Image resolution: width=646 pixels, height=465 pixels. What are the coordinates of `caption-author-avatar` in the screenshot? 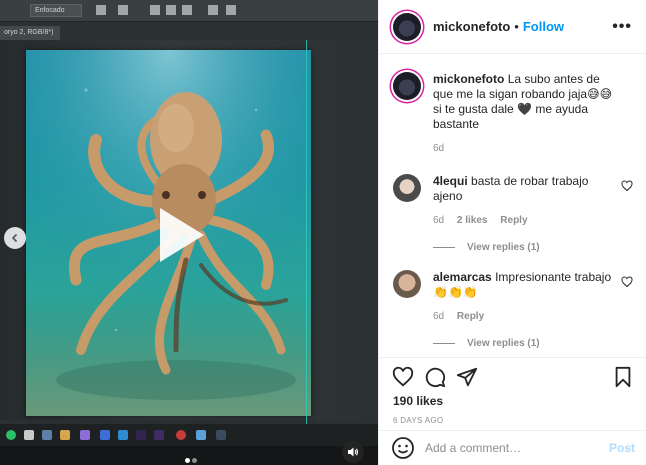 It's located at (407, 86).